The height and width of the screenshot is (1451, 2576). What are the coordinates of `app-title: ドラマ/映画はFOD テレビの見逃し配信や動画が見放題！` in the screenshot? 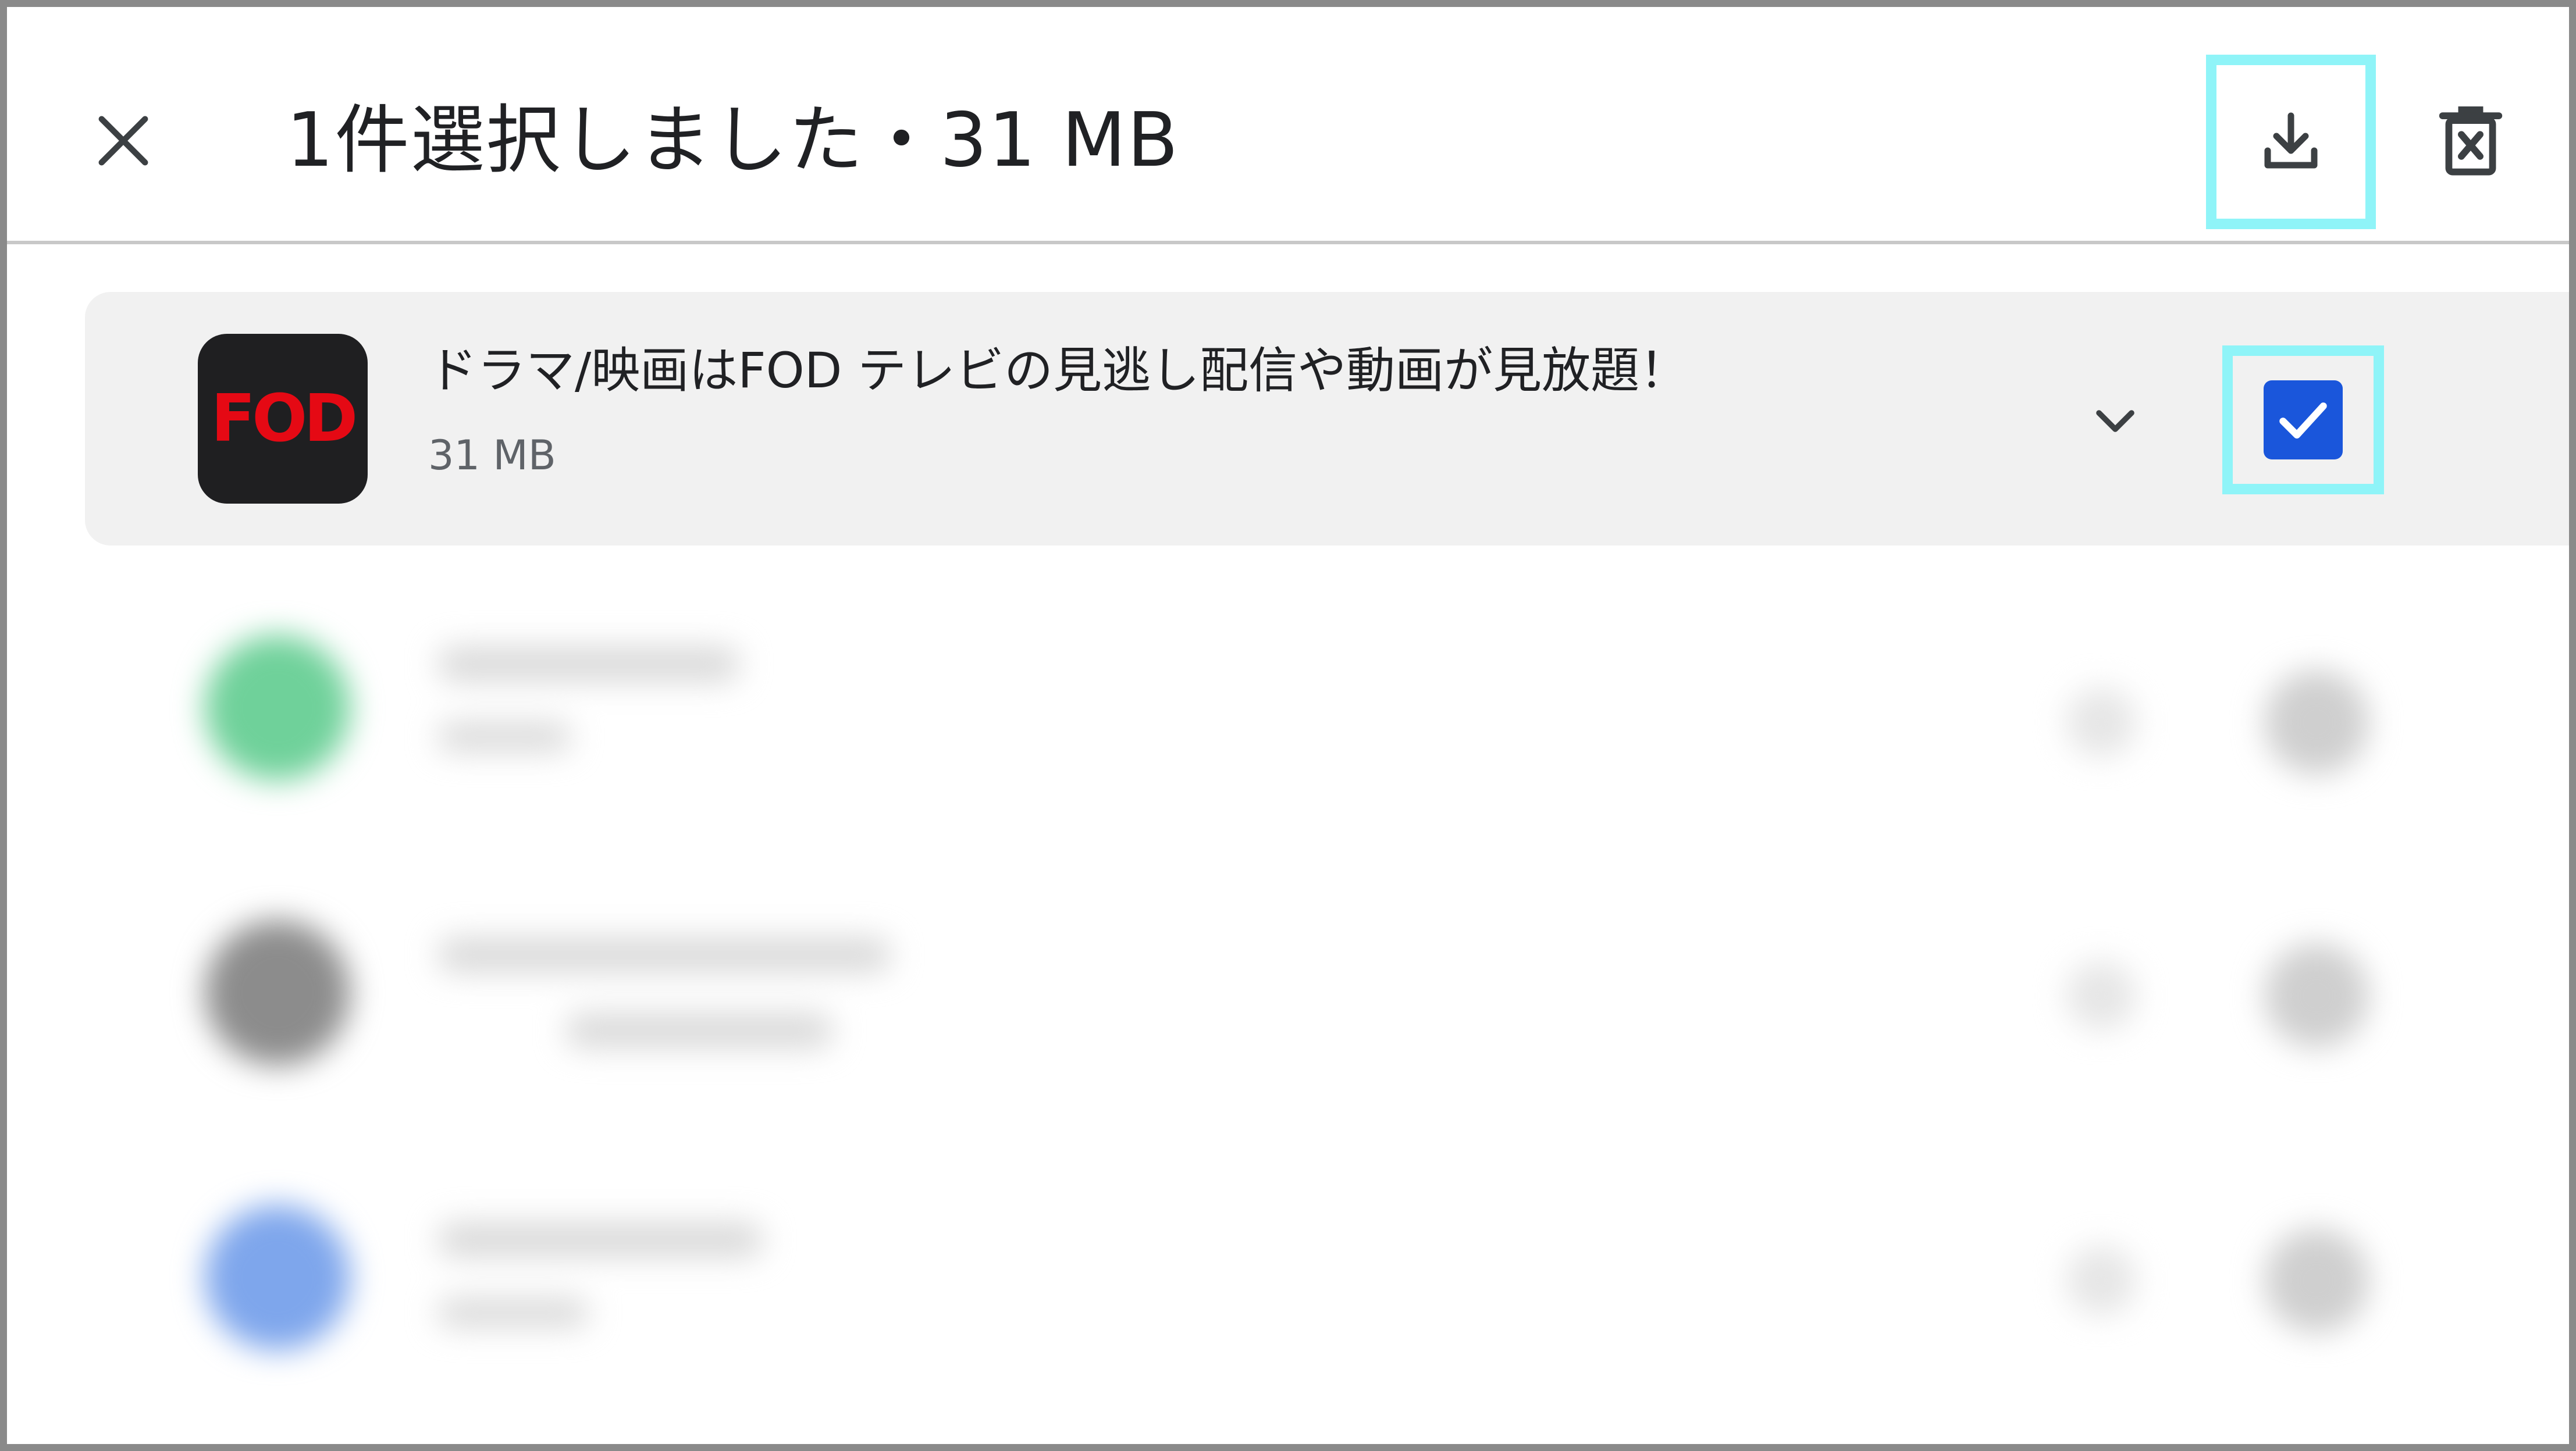 It's located at (1058, 371).